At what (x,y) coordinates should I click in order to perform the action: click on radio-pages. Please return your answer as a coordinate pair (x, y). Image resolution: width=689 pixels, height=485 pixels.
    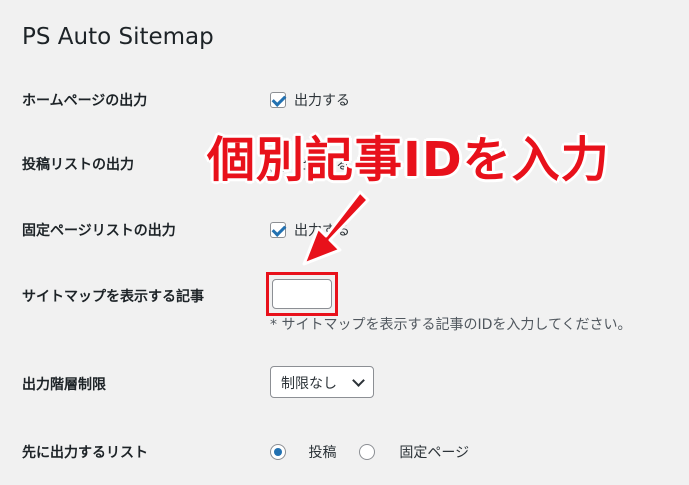
    Looking at the image, I should click on (366, 452).